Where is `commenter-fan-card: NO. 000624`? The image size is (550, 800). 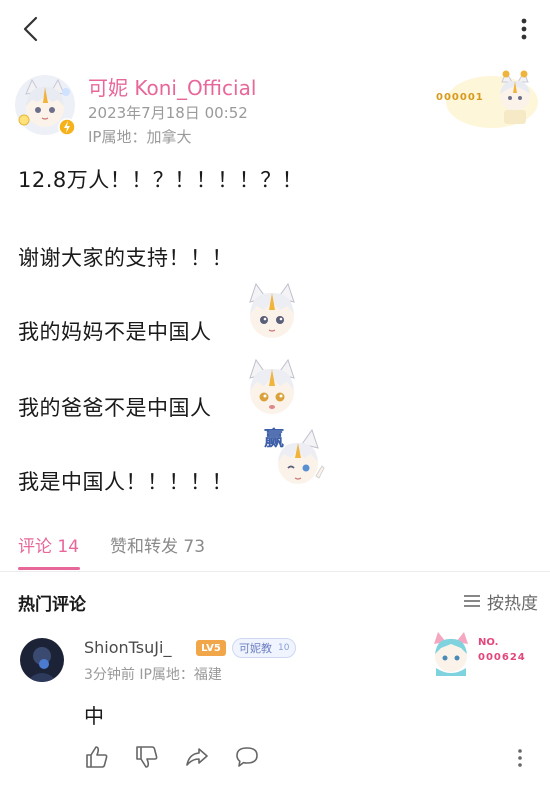
commenter-fan-card: NO. 000624 is located at coordinates (476, 653).